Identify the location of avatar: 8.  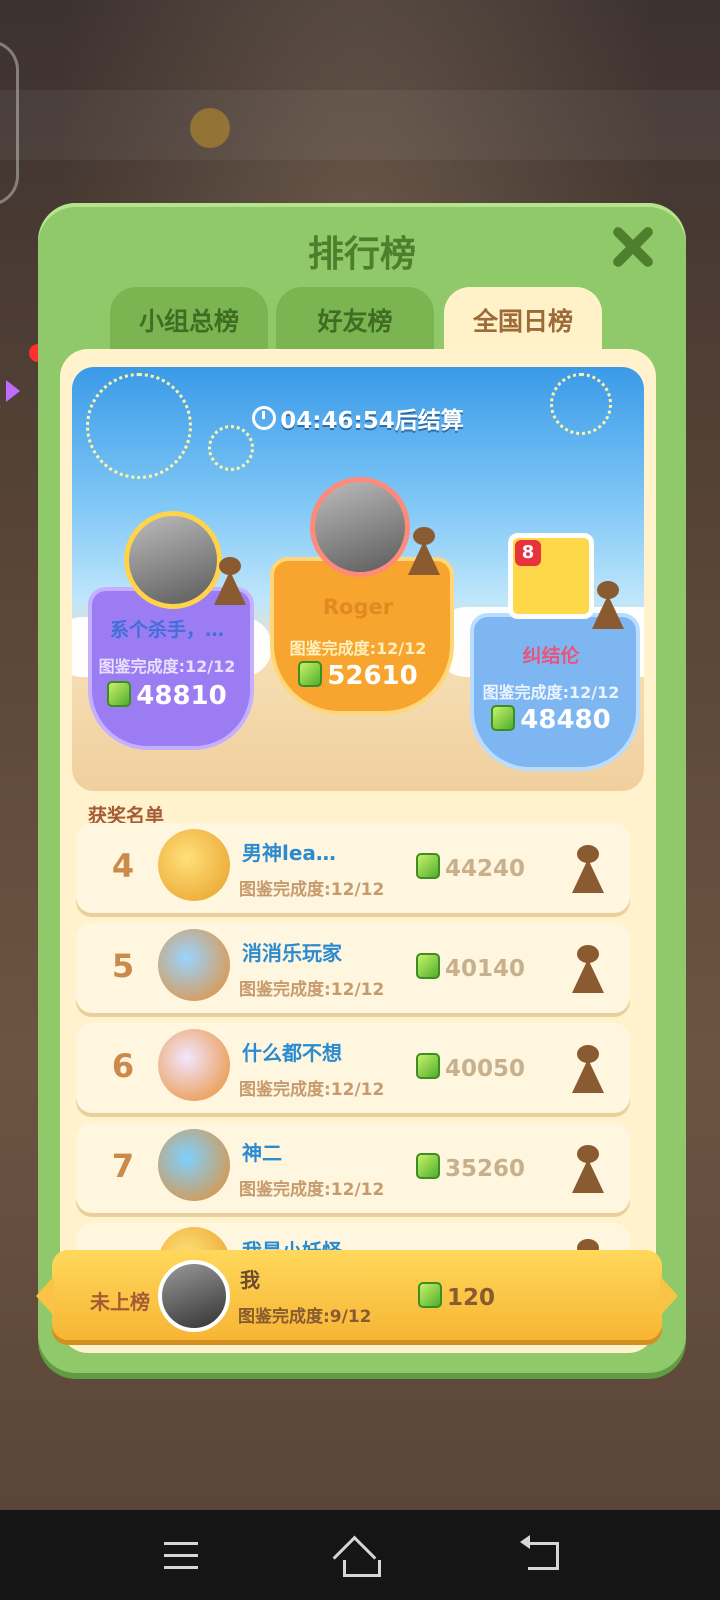
(551, 576).